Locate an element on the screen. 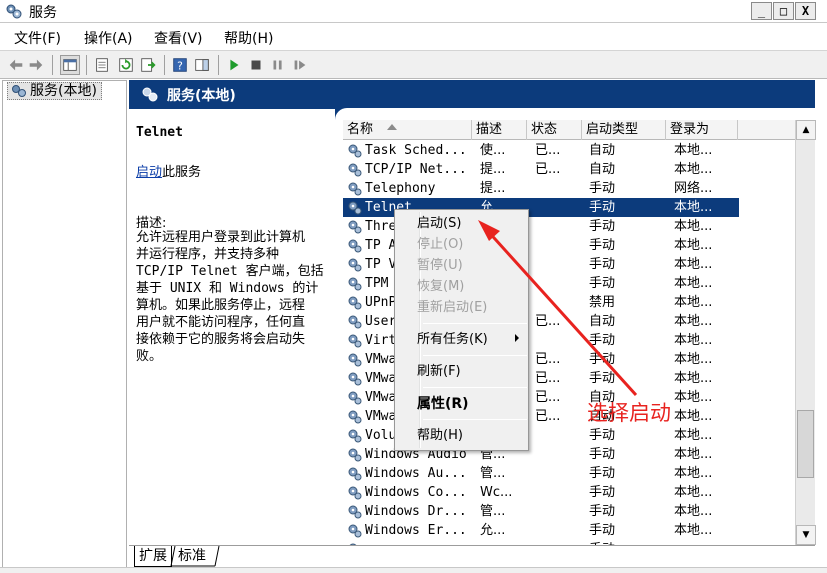 Image resolution: width=827 pixels, height=573 pixels. details-header: 服务(本地) is located at coordinates (472, 94).